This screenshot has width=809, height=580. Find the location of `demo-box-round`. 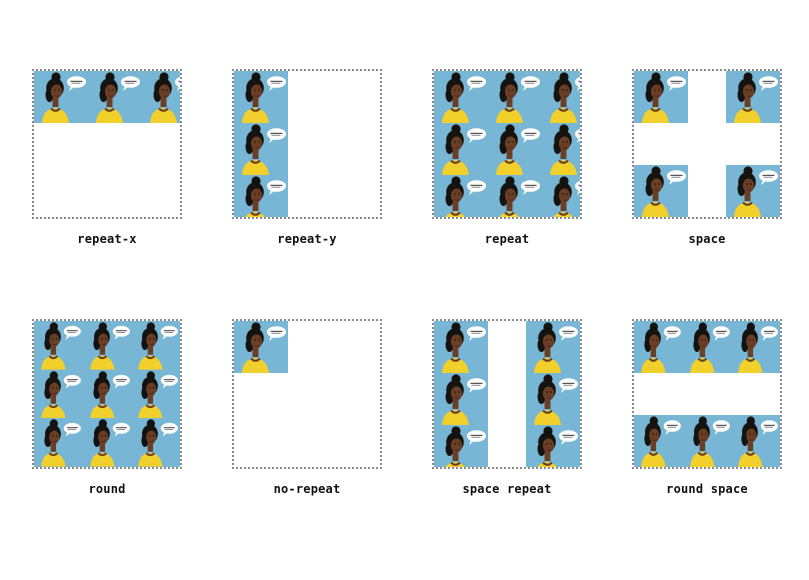

demo-box-round is located at coordinates (107, 394).